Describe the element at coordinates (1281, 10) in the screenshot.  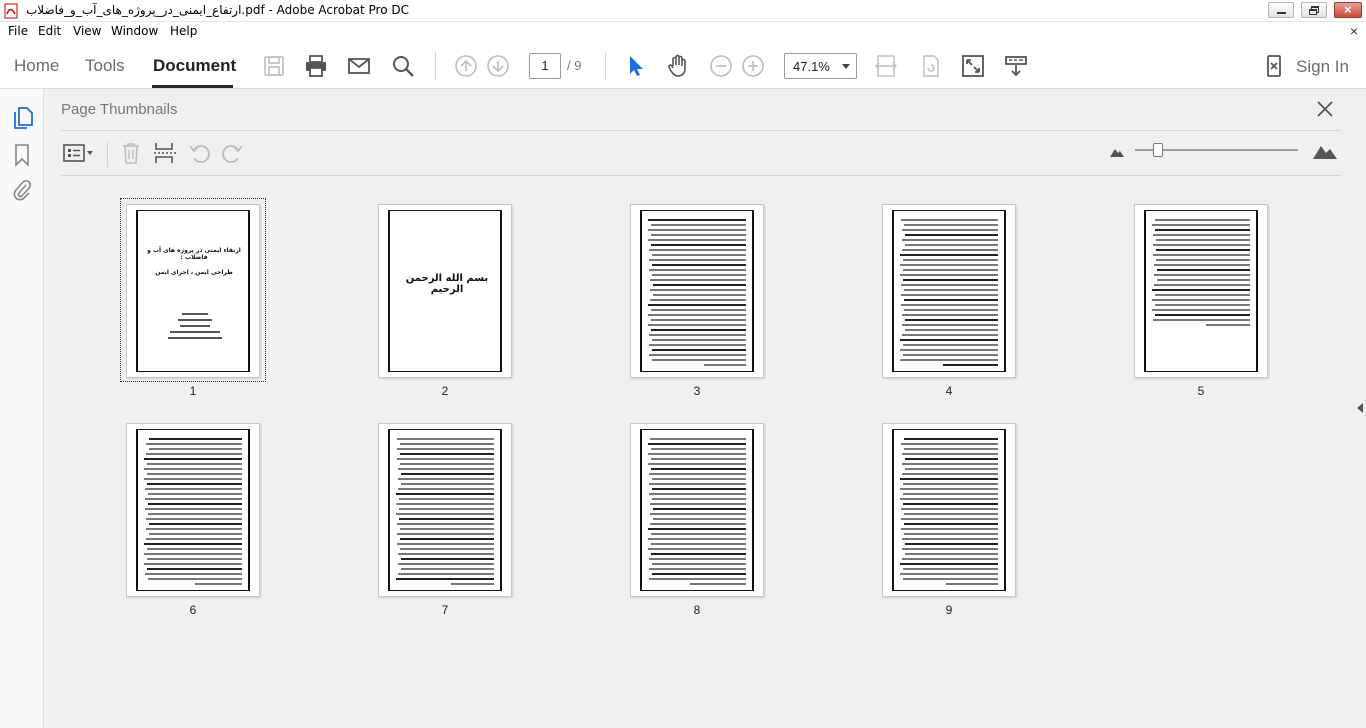
I see `minimize-button` at that location.